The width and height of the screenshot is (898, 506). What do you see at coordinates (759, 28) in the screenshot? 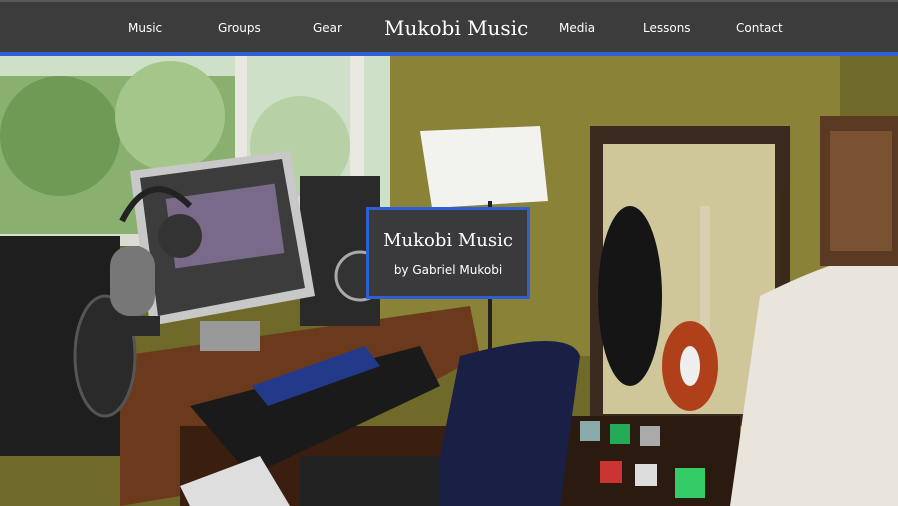
I see `nav-link-contact: Contact` at bounding box center [759, 28].